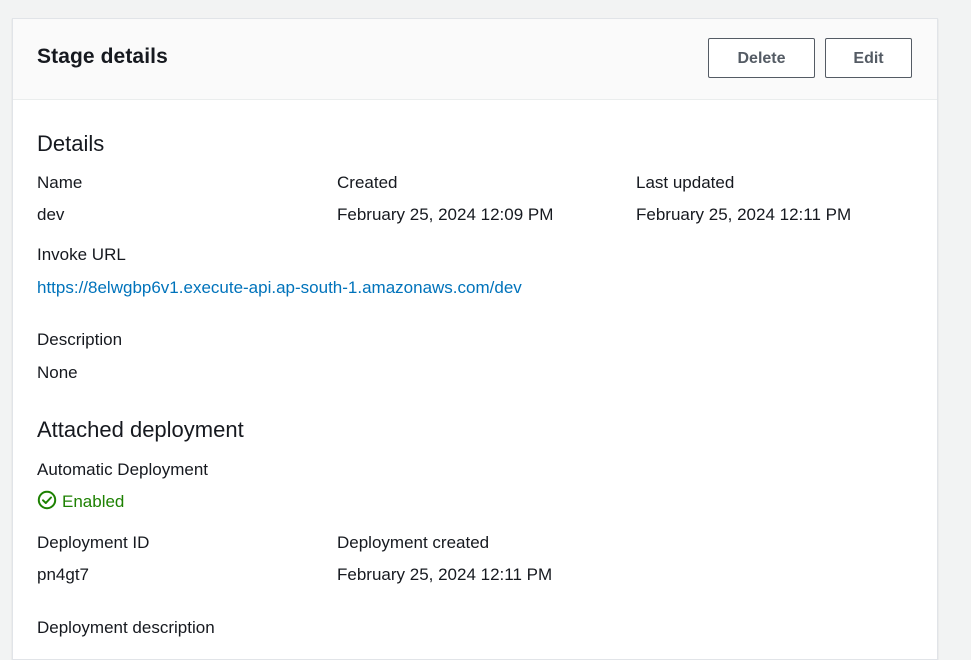 The image size is (971, 660). I want to click on invoke-url-label: Invoke URL, so click(81, 254).